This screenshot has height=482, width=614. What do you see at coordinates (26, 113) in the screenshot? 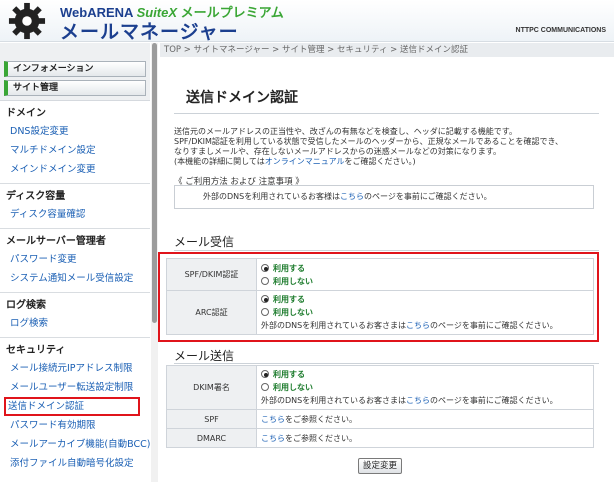
I see `sidebar-group-title: ドメイン` at bounding box center [26, 113].